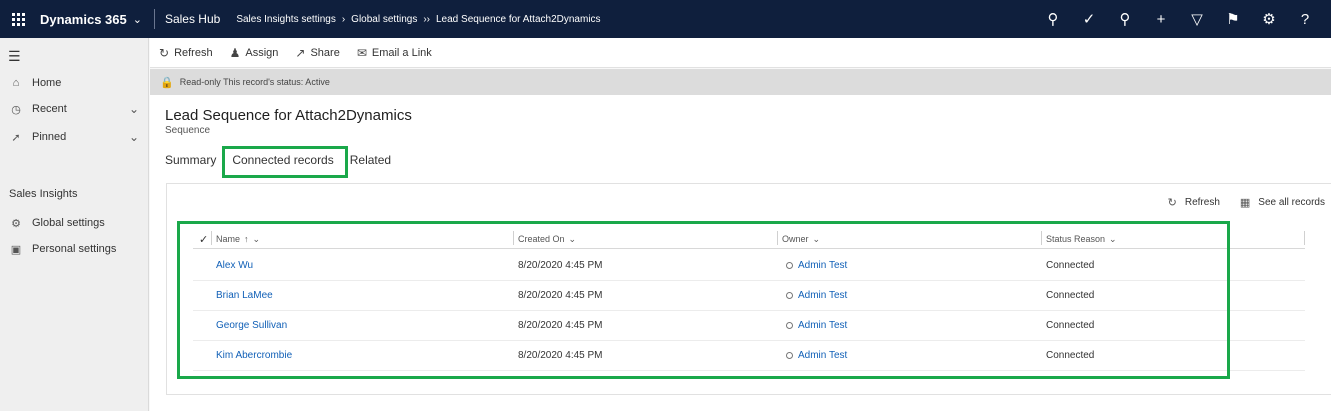 Image resolution: width=1331 pixels, height=411 pixels. Describe the element at coordinates (49, 109) in the screenshot. I see `nav-item-label: Recent` at that location.